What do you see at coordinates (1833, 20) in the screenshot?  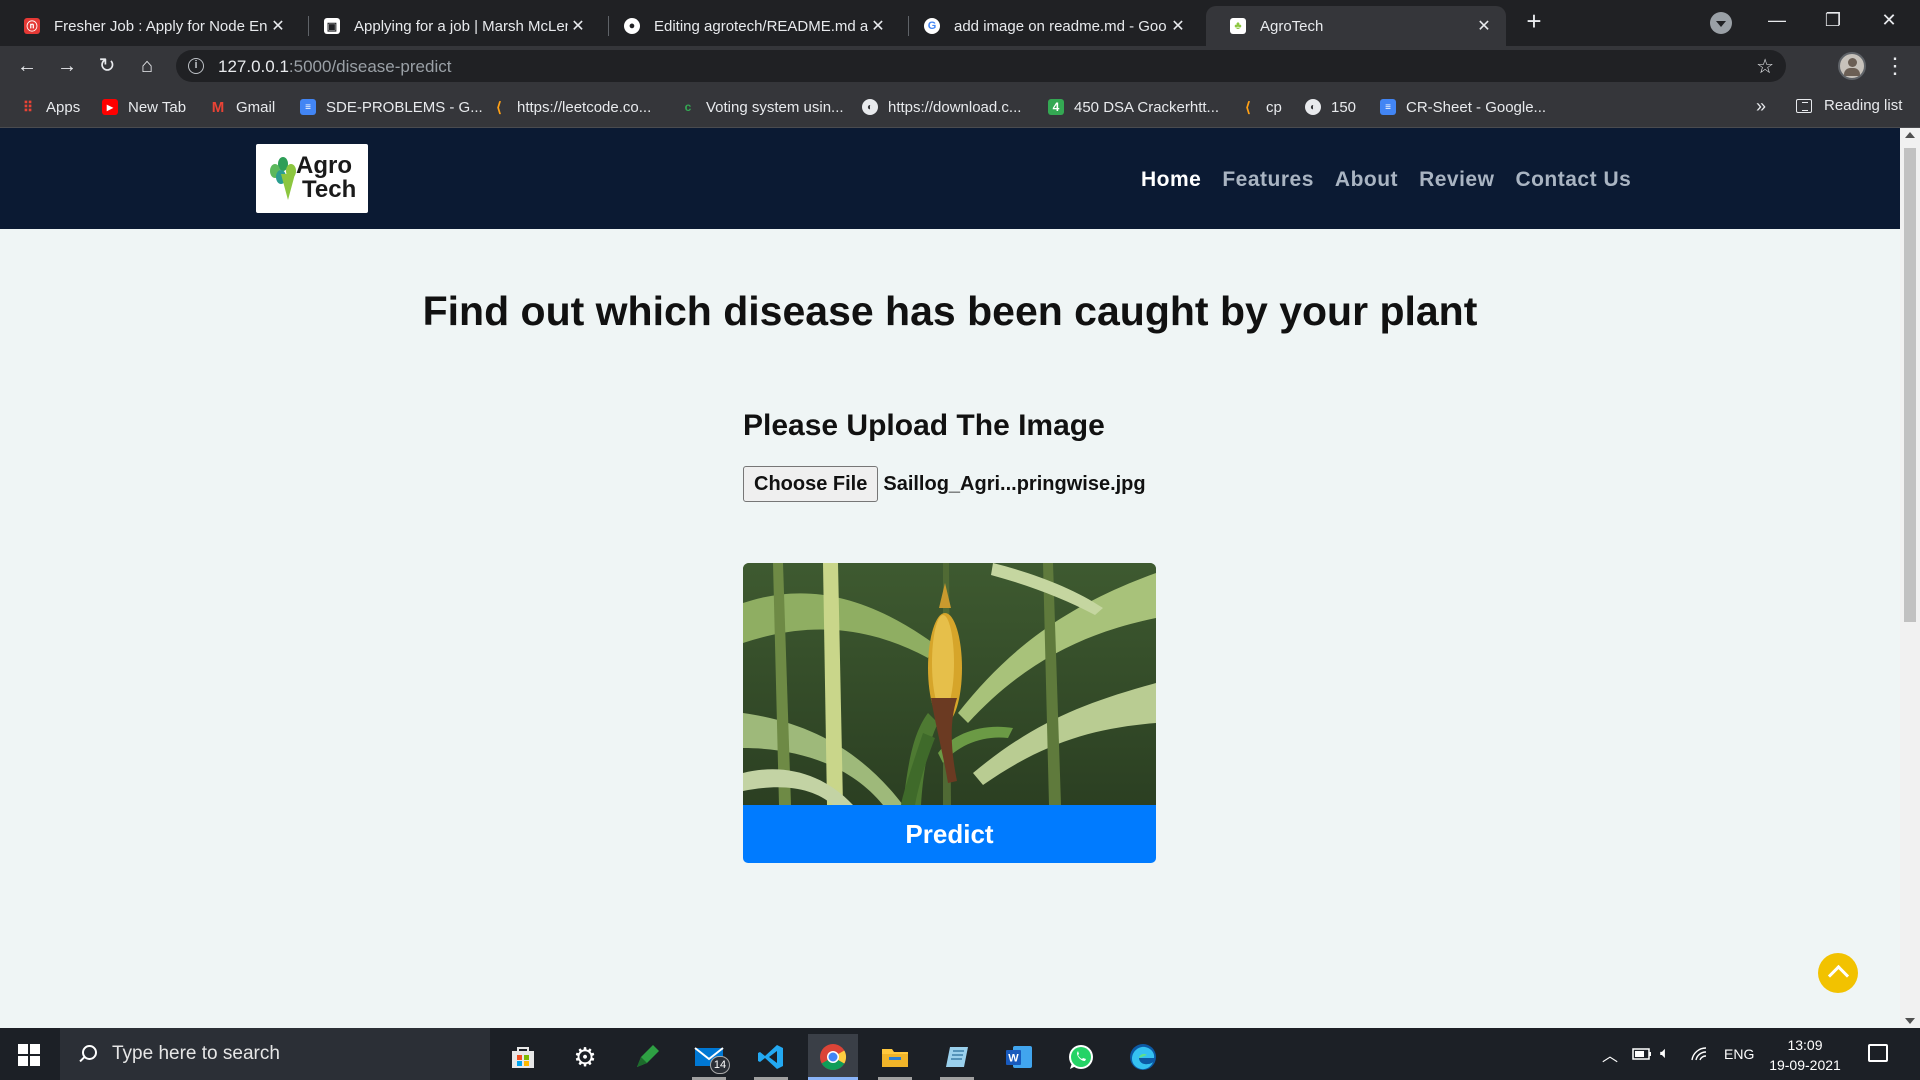 I see `restore-button: ❐` at bounding box center [1833, 20].